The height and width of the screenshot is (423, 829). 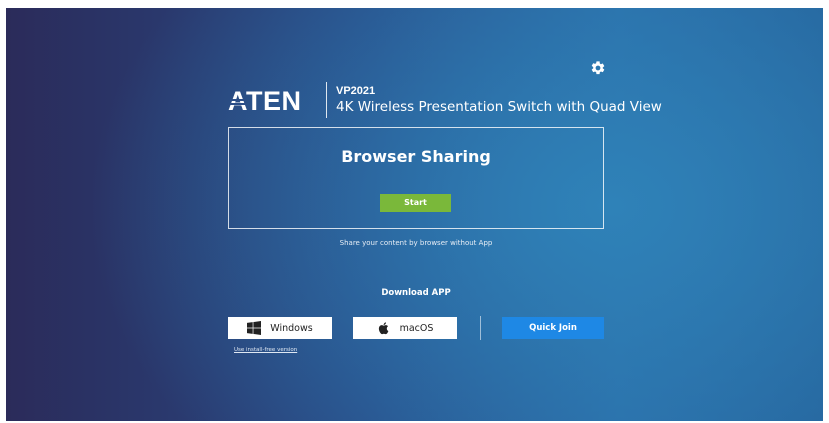 What do you see at coordinates (598, 68) in the screenshot?
I see `gear-icon` at bounding box center [598, 68].